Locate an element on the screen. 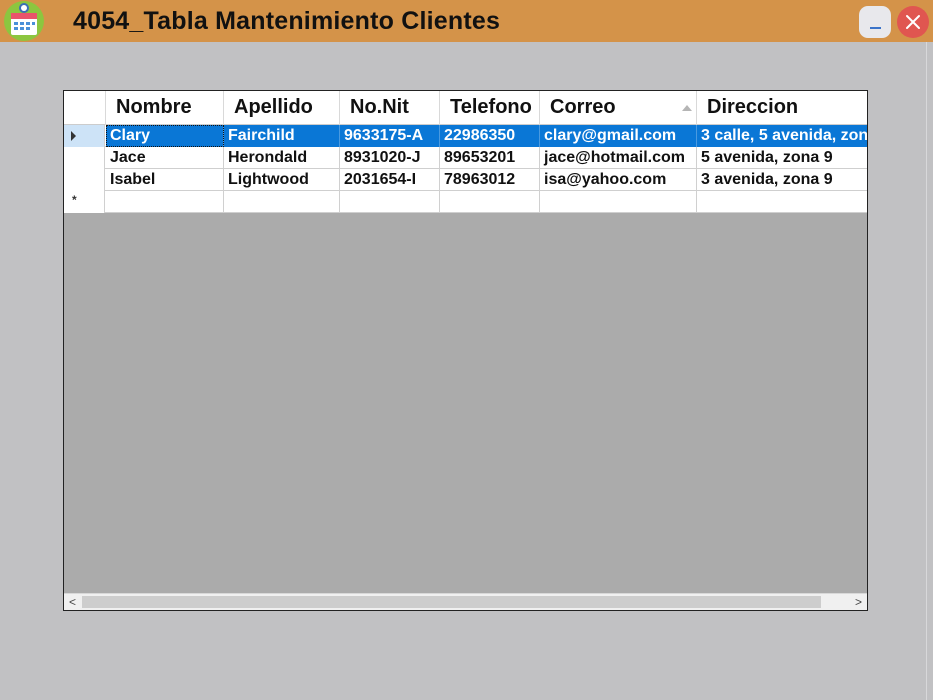 Image resolution: width=933 pixels, height=700 pixels. cell-apellido is located at coordinates (282, 202).